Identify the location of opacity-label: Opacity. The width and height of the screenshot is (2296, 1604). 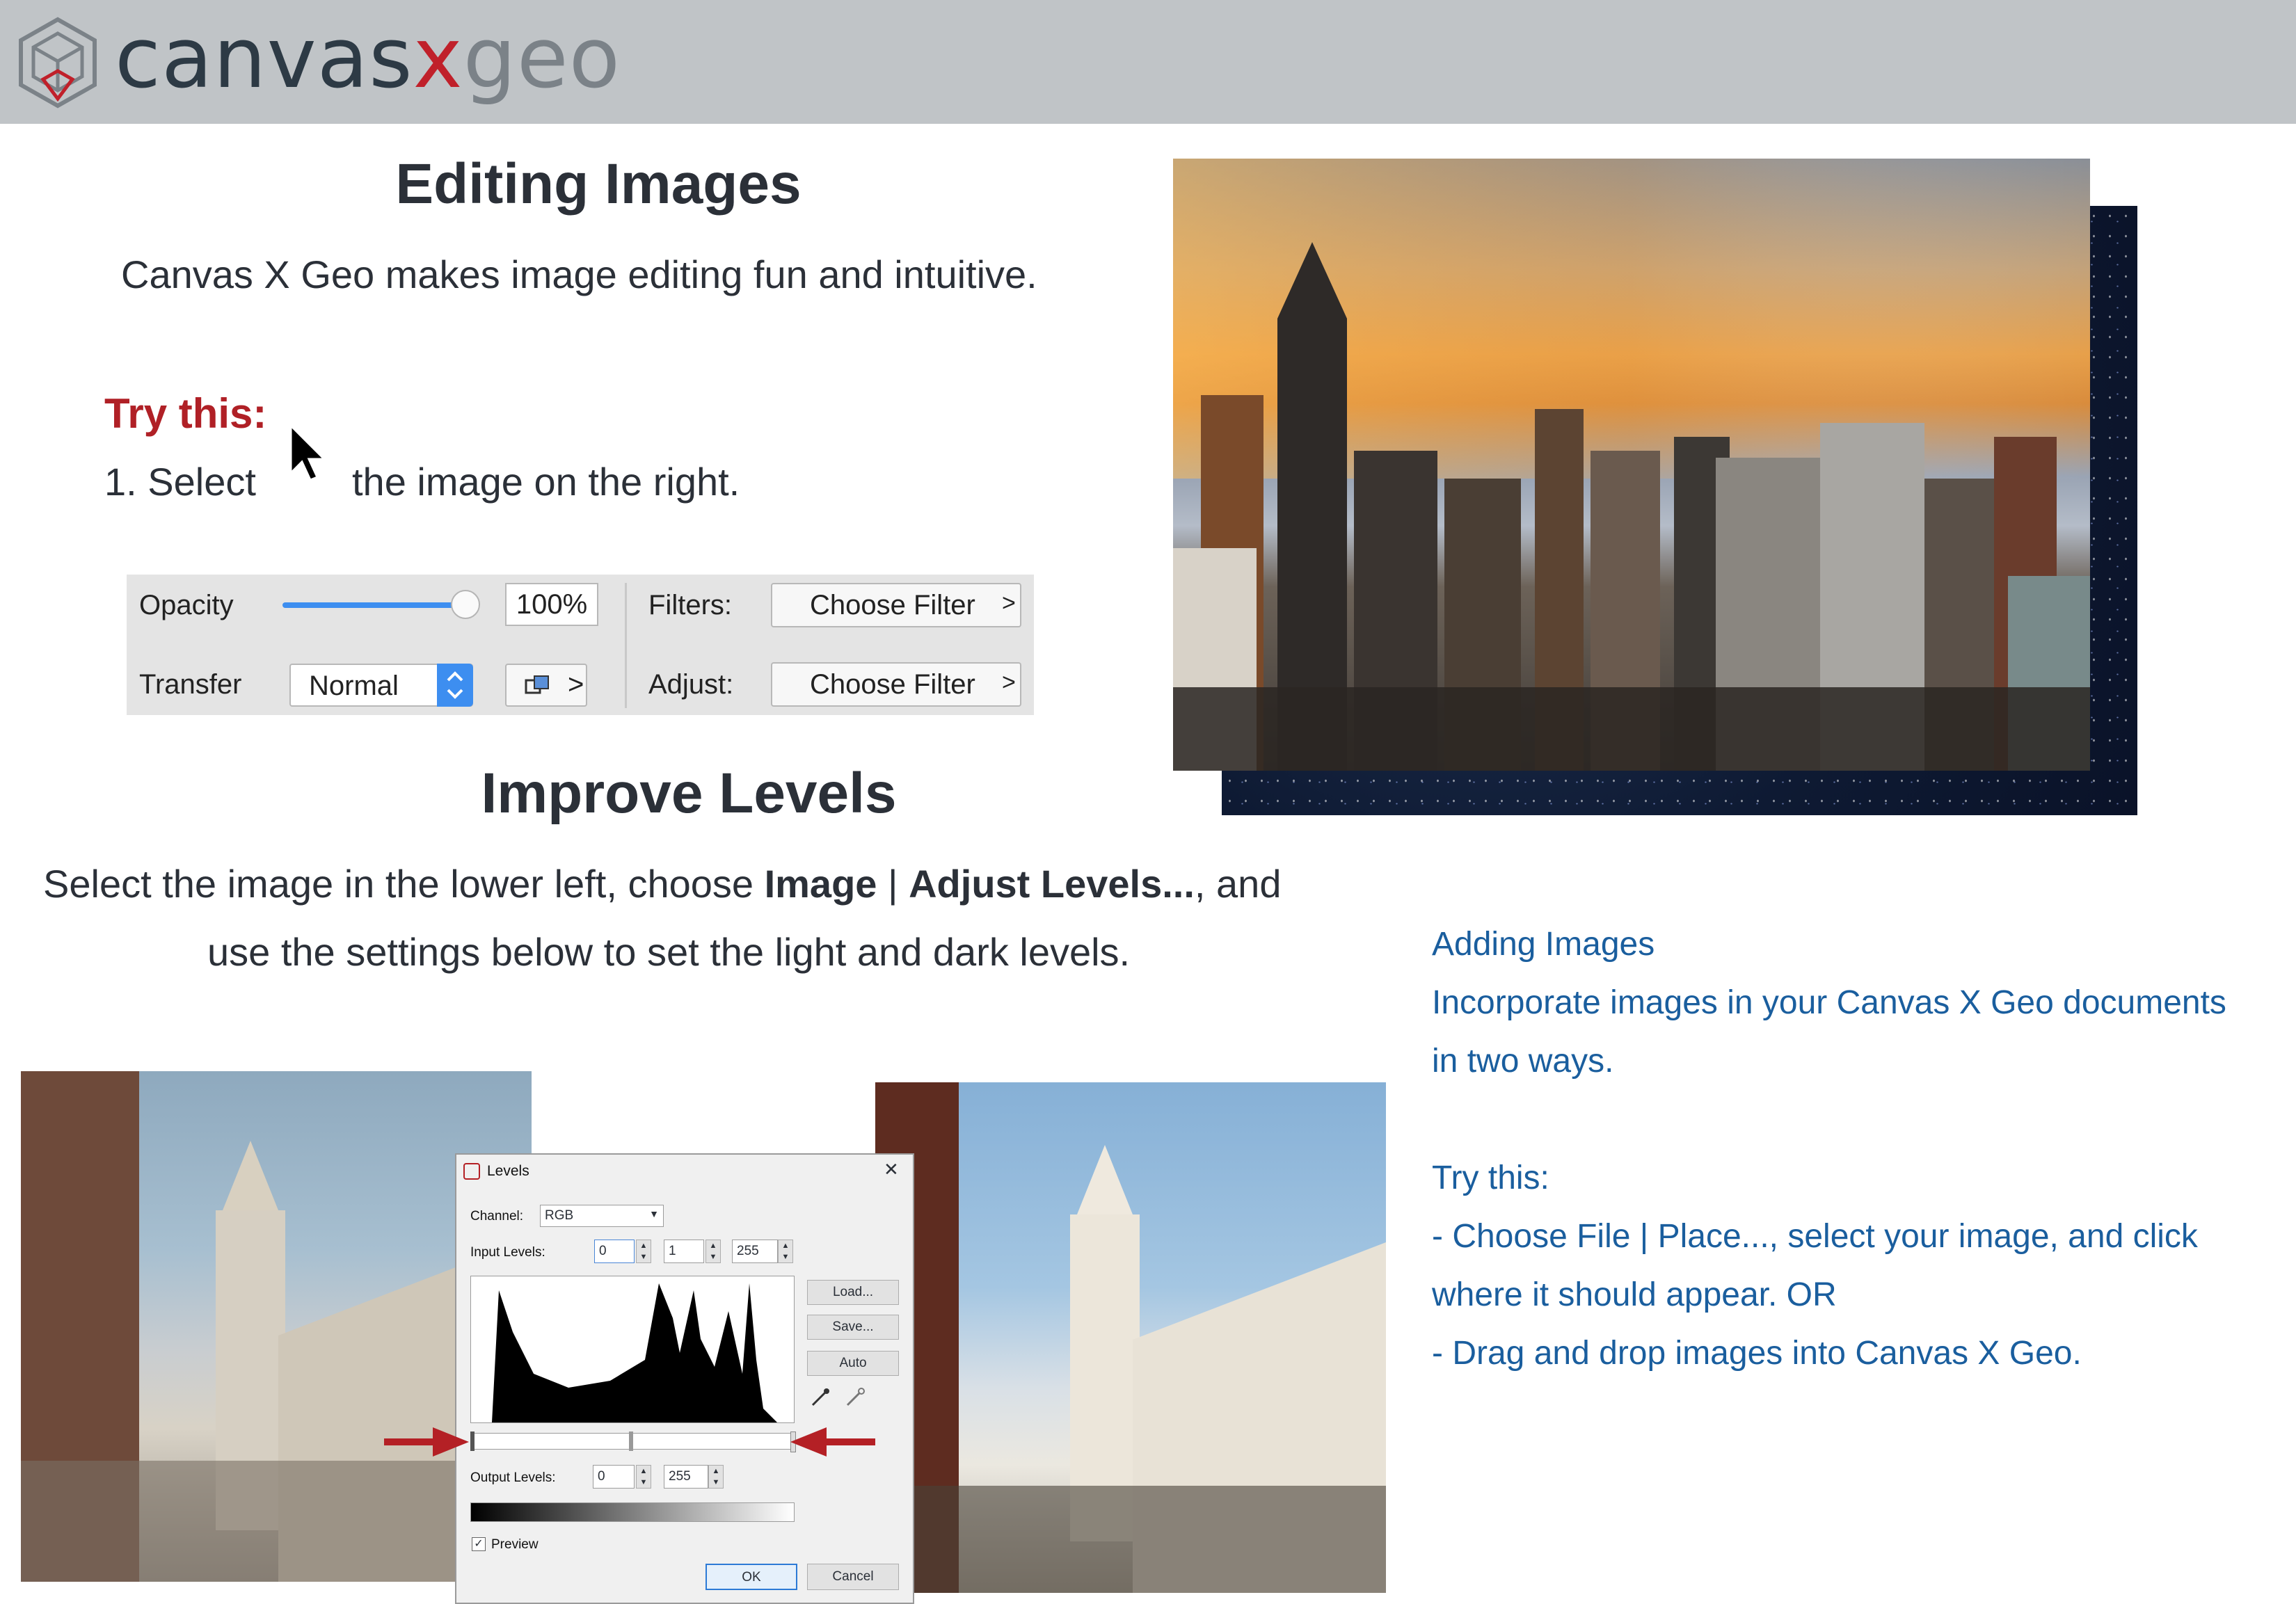
(186, 605).